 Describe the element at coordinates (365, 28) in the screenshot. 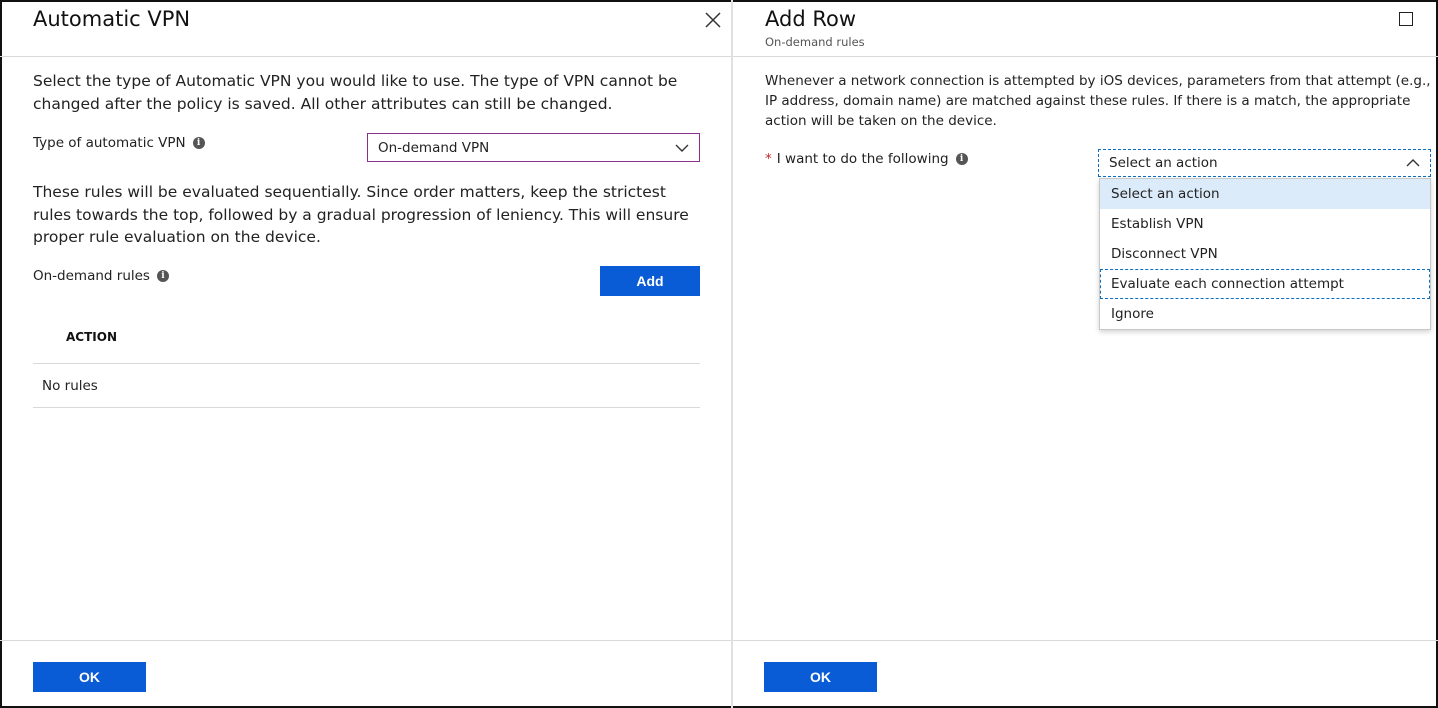

I see `blade-header: Automatic VPN` at that location.